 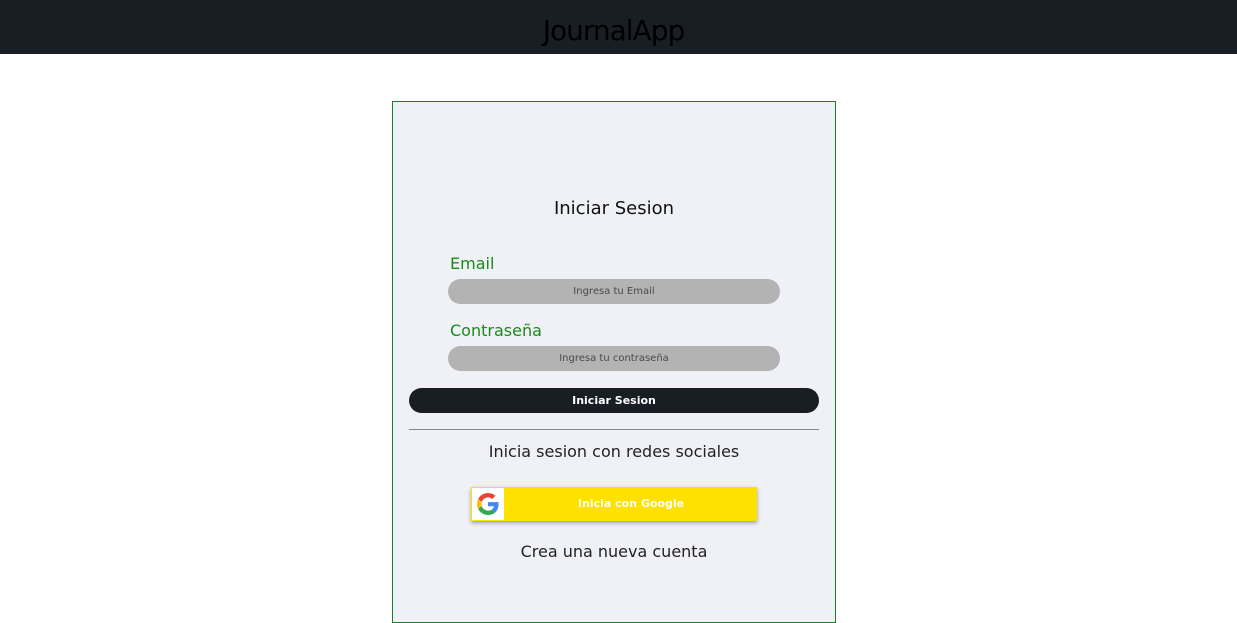 What do you see at coordinates (614, 208) in the screenshot?
I see `login-title: Iniciar Sesion` at bounding box center [614, 208].